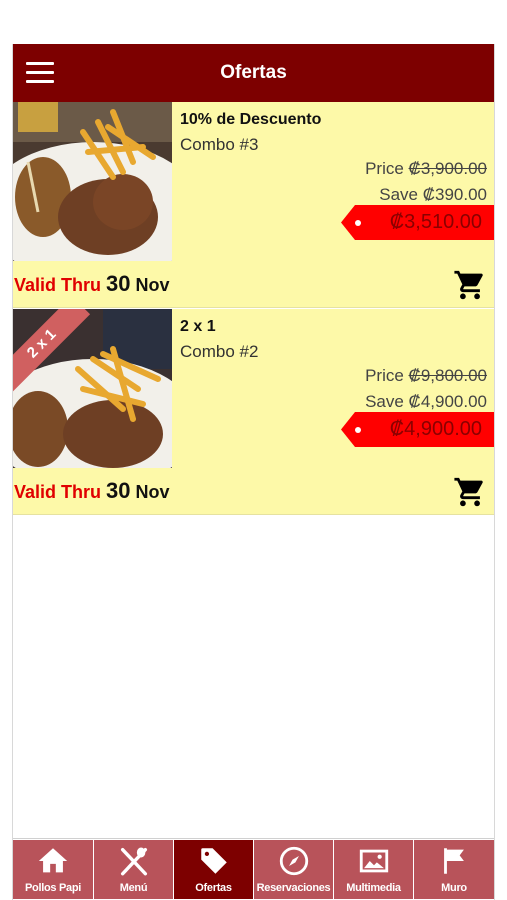  I want to click on offer-title: 2 x 1, so click(198, 326).